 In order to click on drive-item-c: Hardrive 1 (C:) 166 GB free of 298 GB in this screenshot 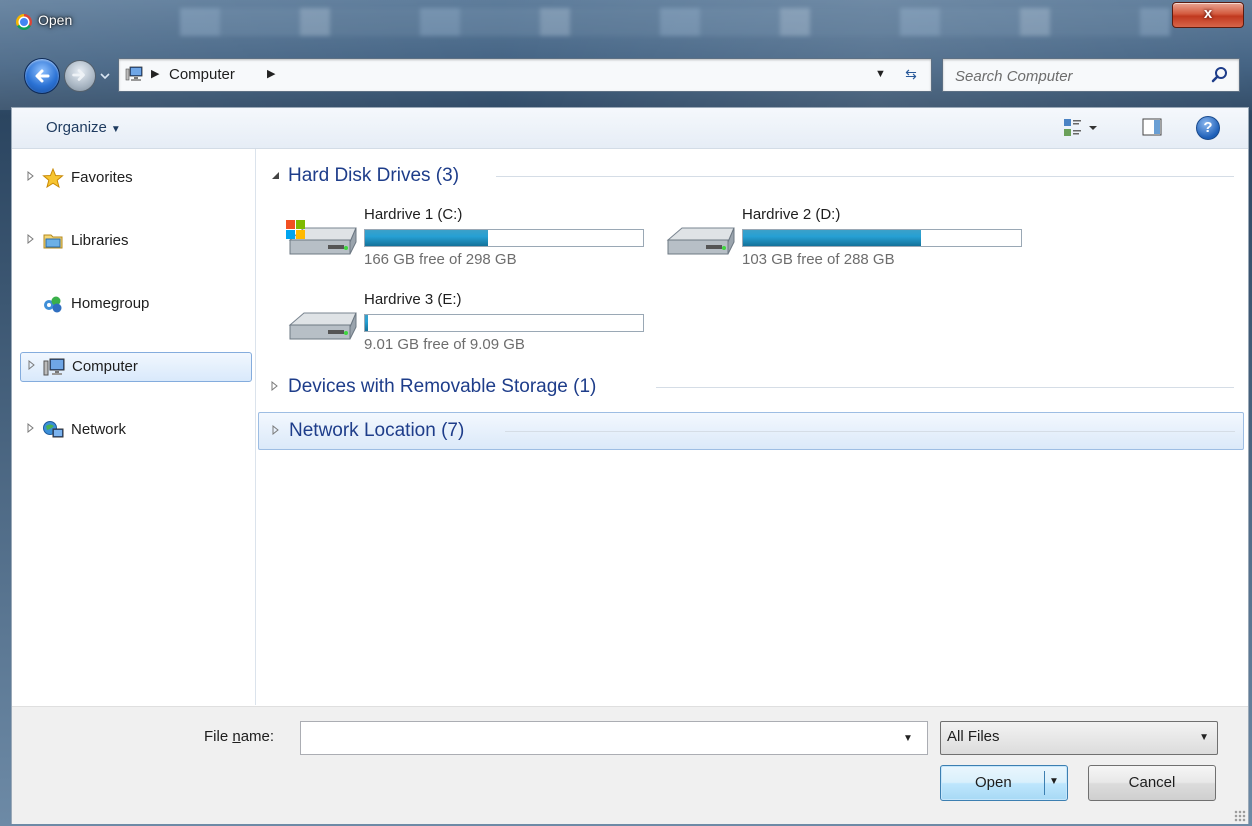, I will do `click(469, 244)`.